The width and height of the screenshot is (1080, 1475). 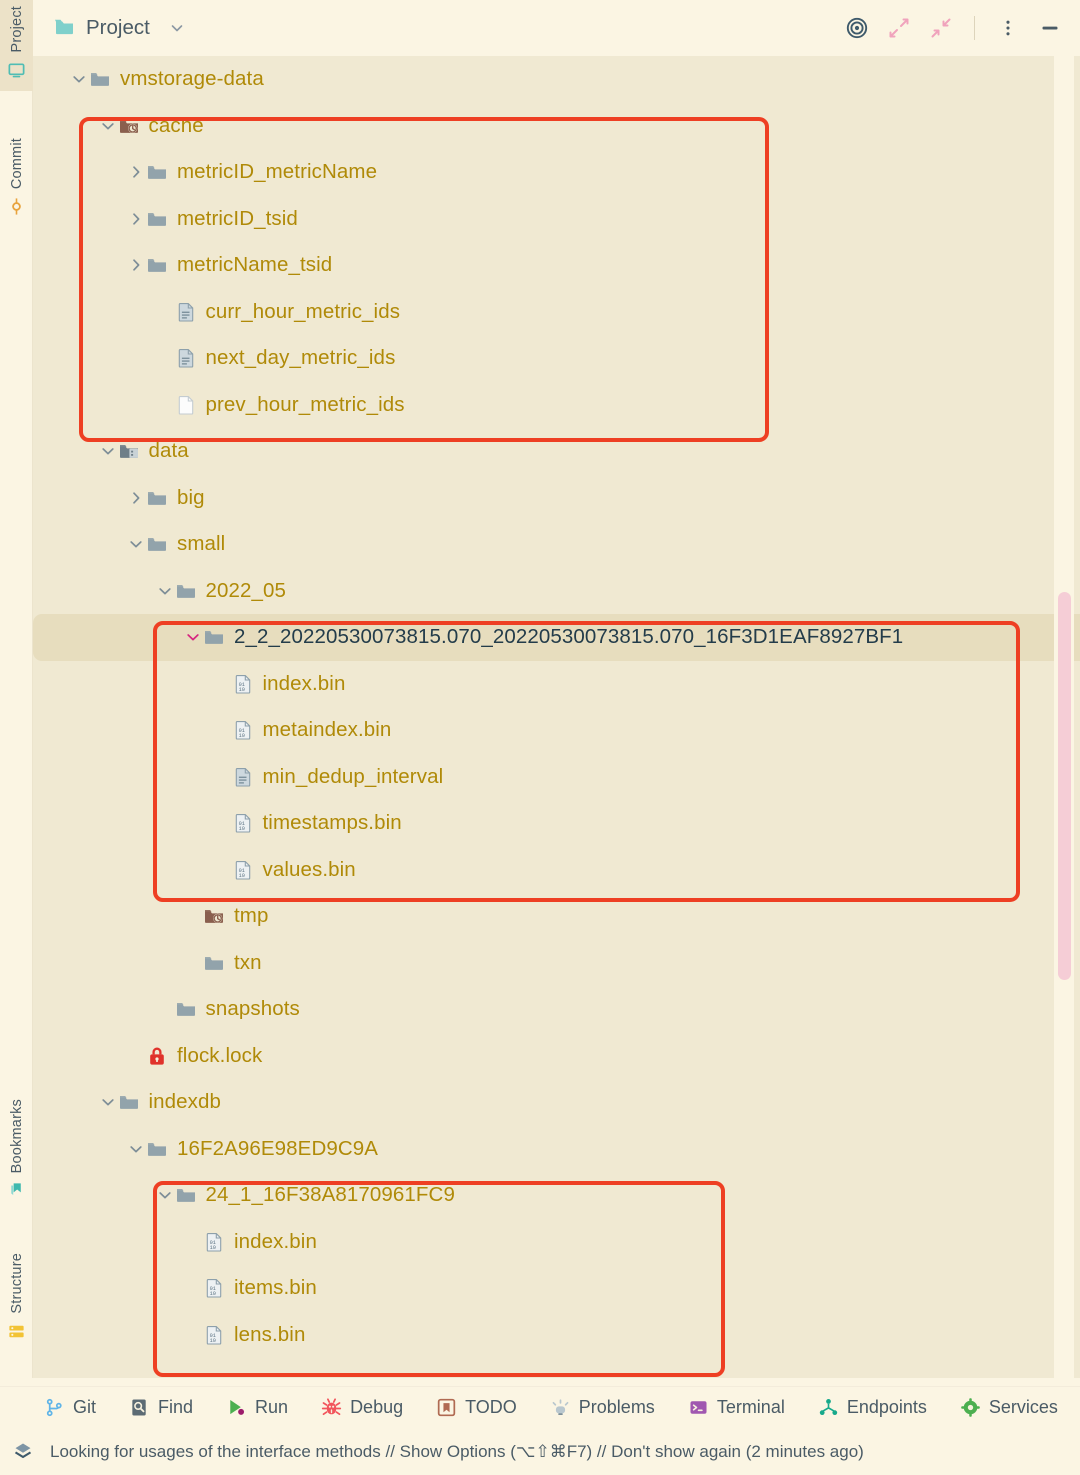 What do you see at coordinates (16, 45) in the screenshot?
I see `sidebar-tab-project: Project` at bounding box center [16, 45].